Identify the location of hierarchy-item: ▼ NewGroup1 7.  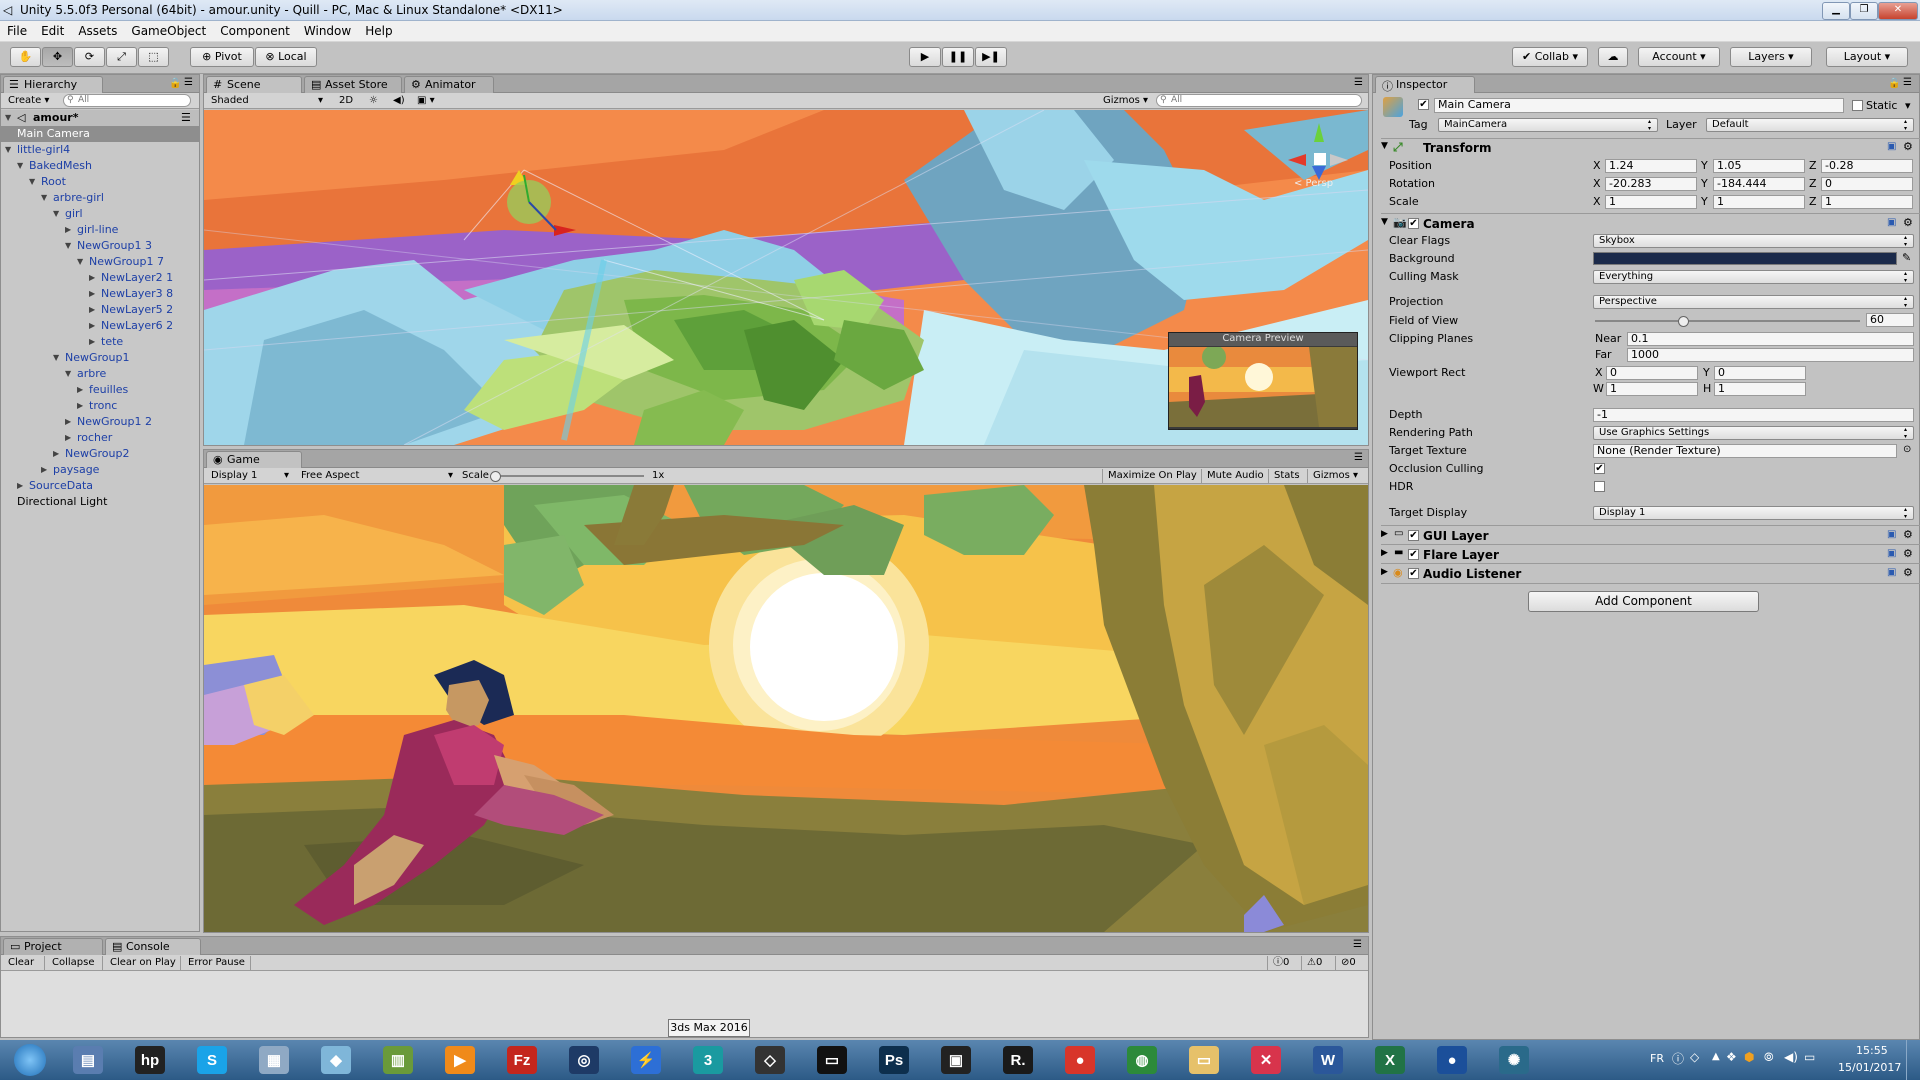
(100, 262).